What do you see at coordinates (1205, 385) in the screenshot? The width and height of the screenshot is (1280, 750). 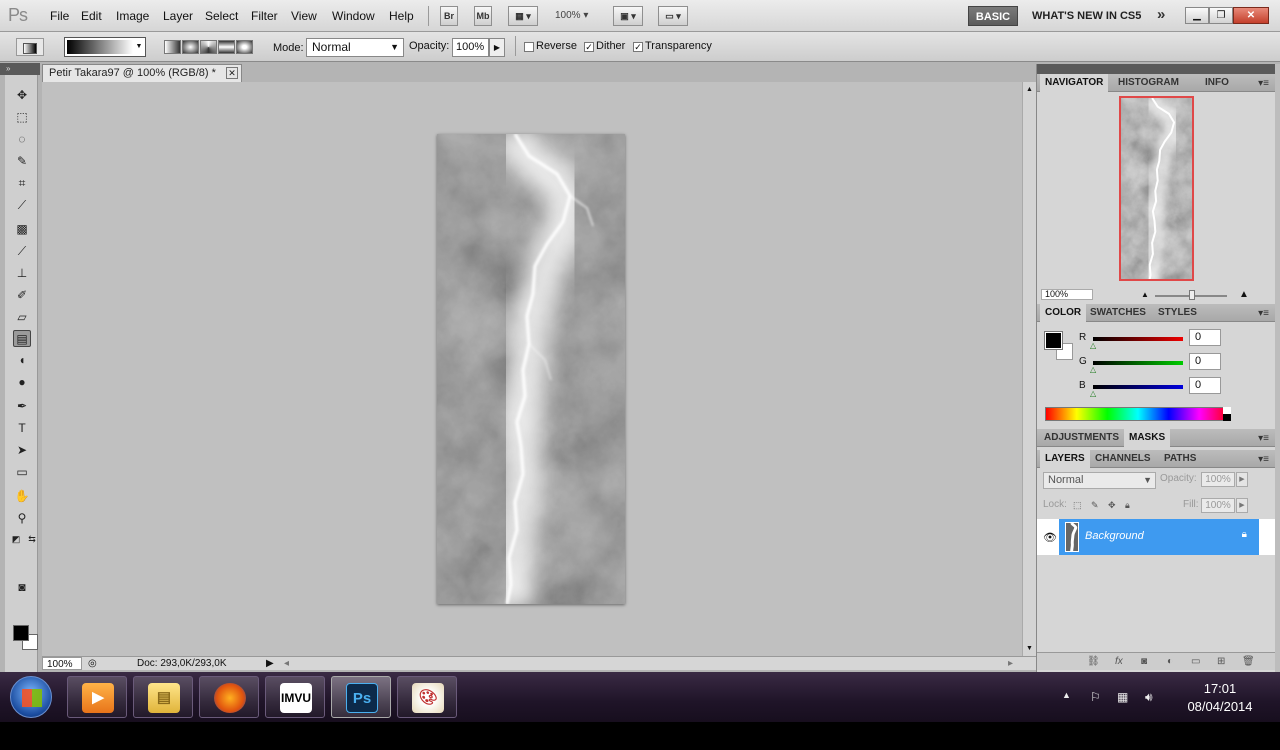 I see `blue-value-input: 0` at bounding box center [1205, 385].